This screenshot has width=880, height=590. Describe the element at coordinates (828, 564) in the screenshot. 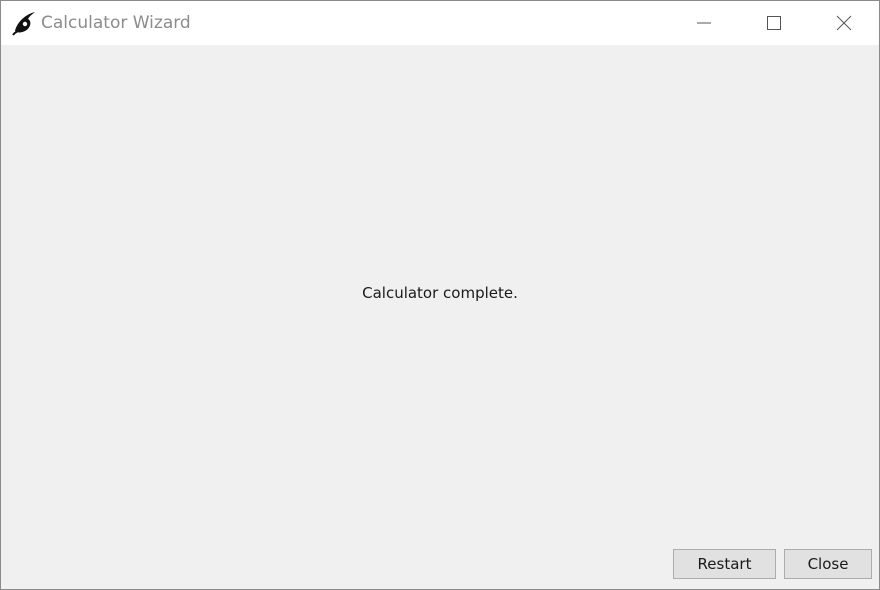

I see `close-button: Close` at that location.